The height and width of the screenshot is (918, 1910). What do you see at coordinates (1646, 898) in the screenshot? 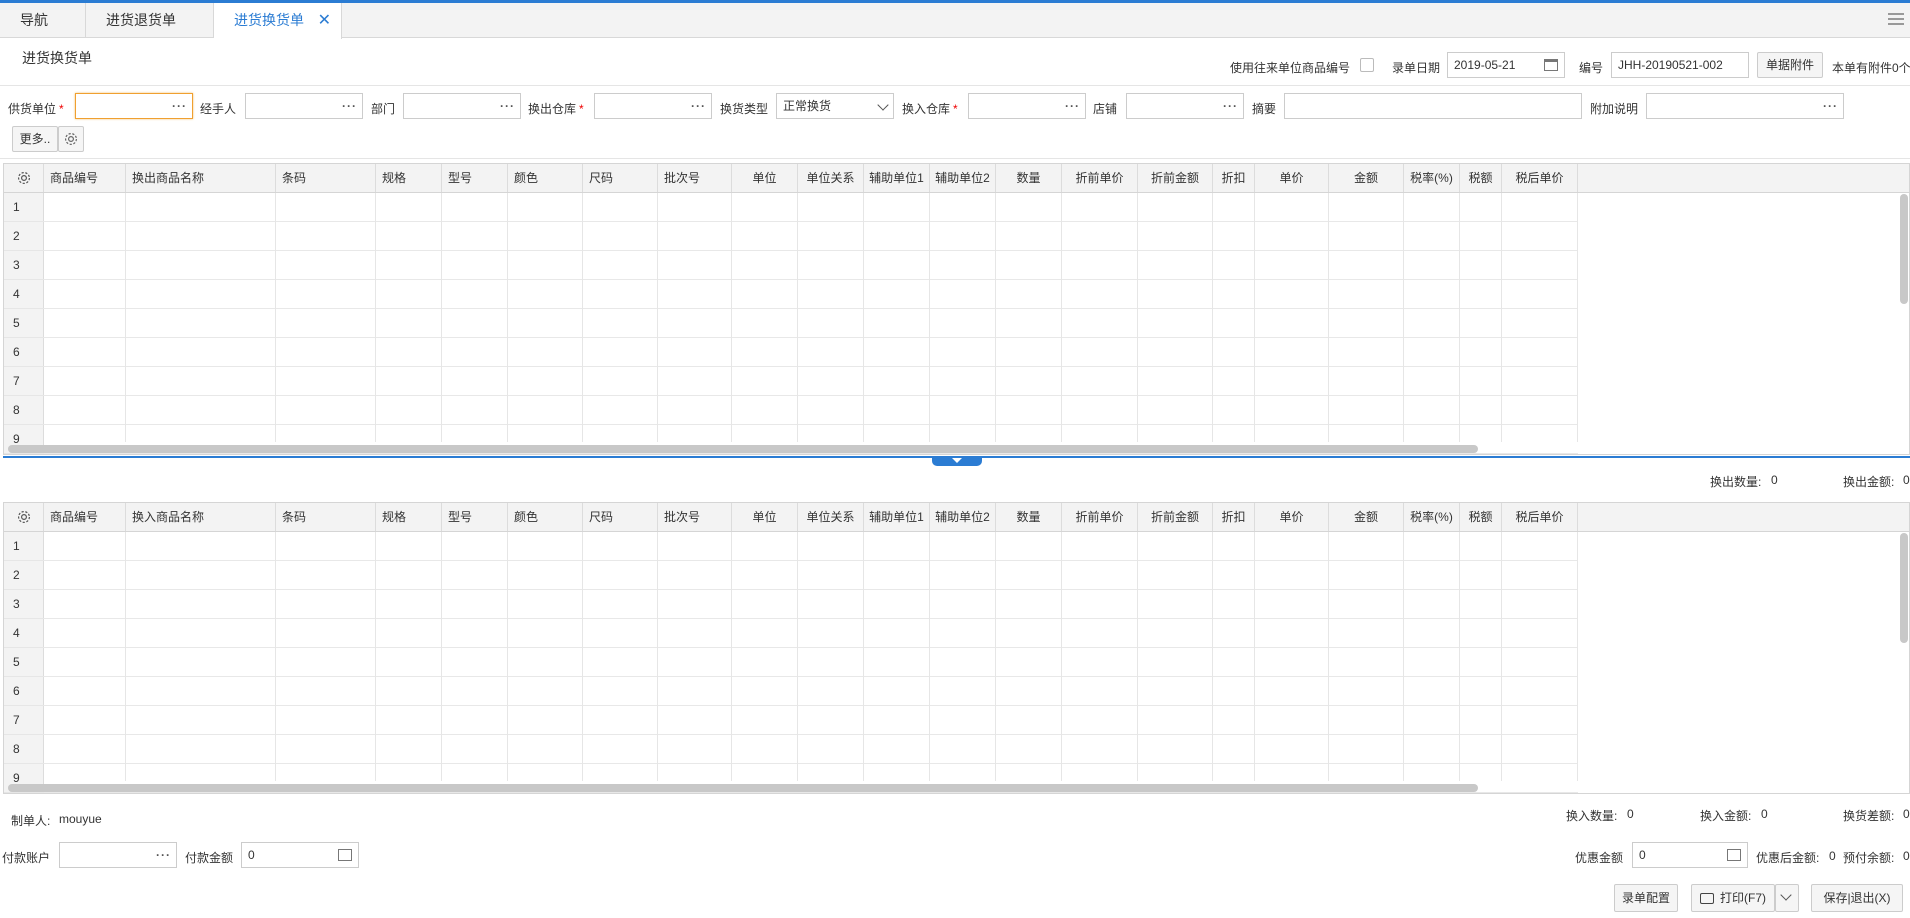
I see `entry-config-button: 录单配置` at bounding box center [1646, 898].